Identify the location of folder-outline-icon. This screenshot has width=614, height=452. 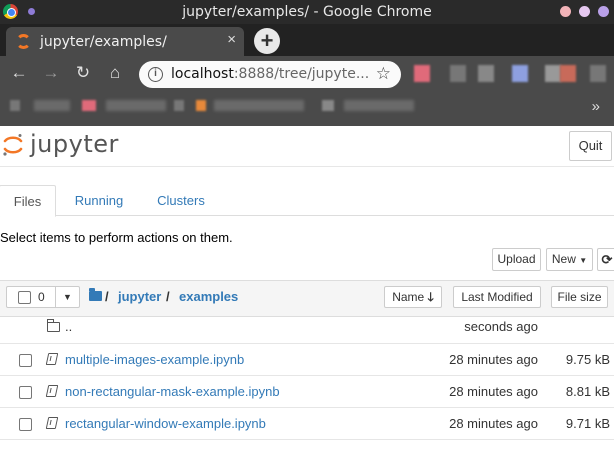
(53, 325).